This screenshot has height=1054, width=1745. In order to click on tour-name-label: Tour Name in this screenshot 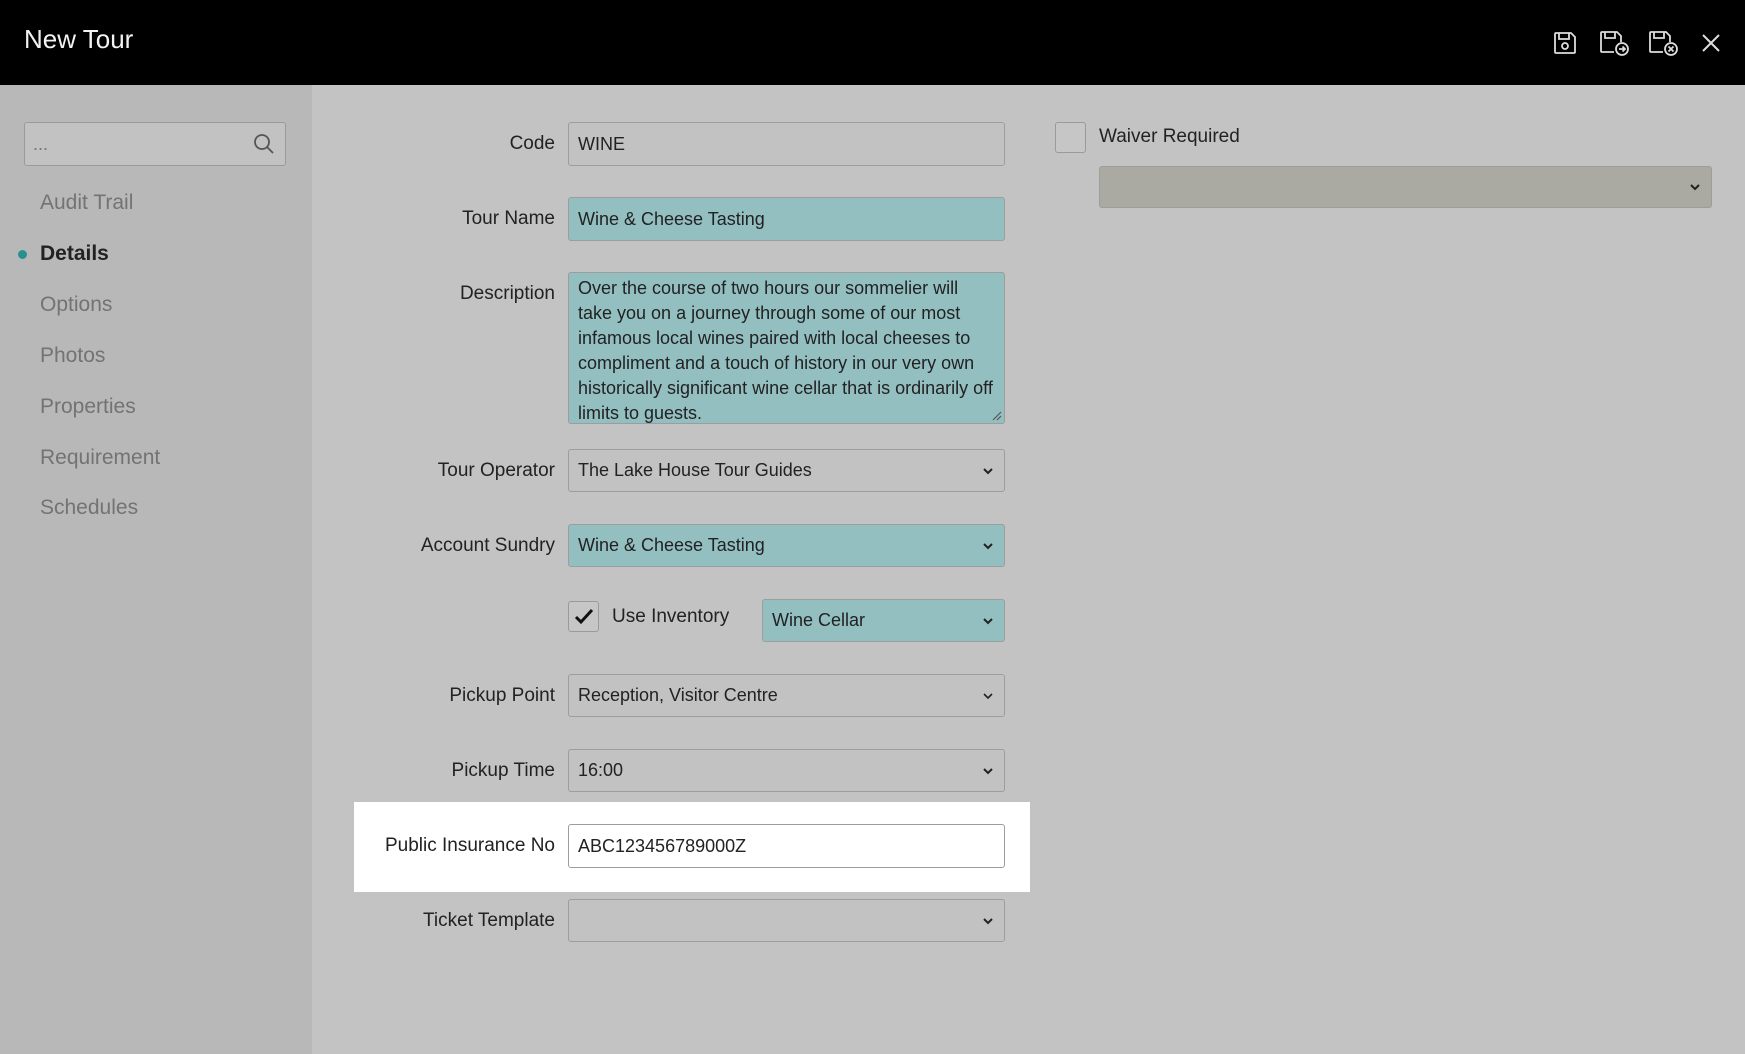, I will do `click(508, 218)`.